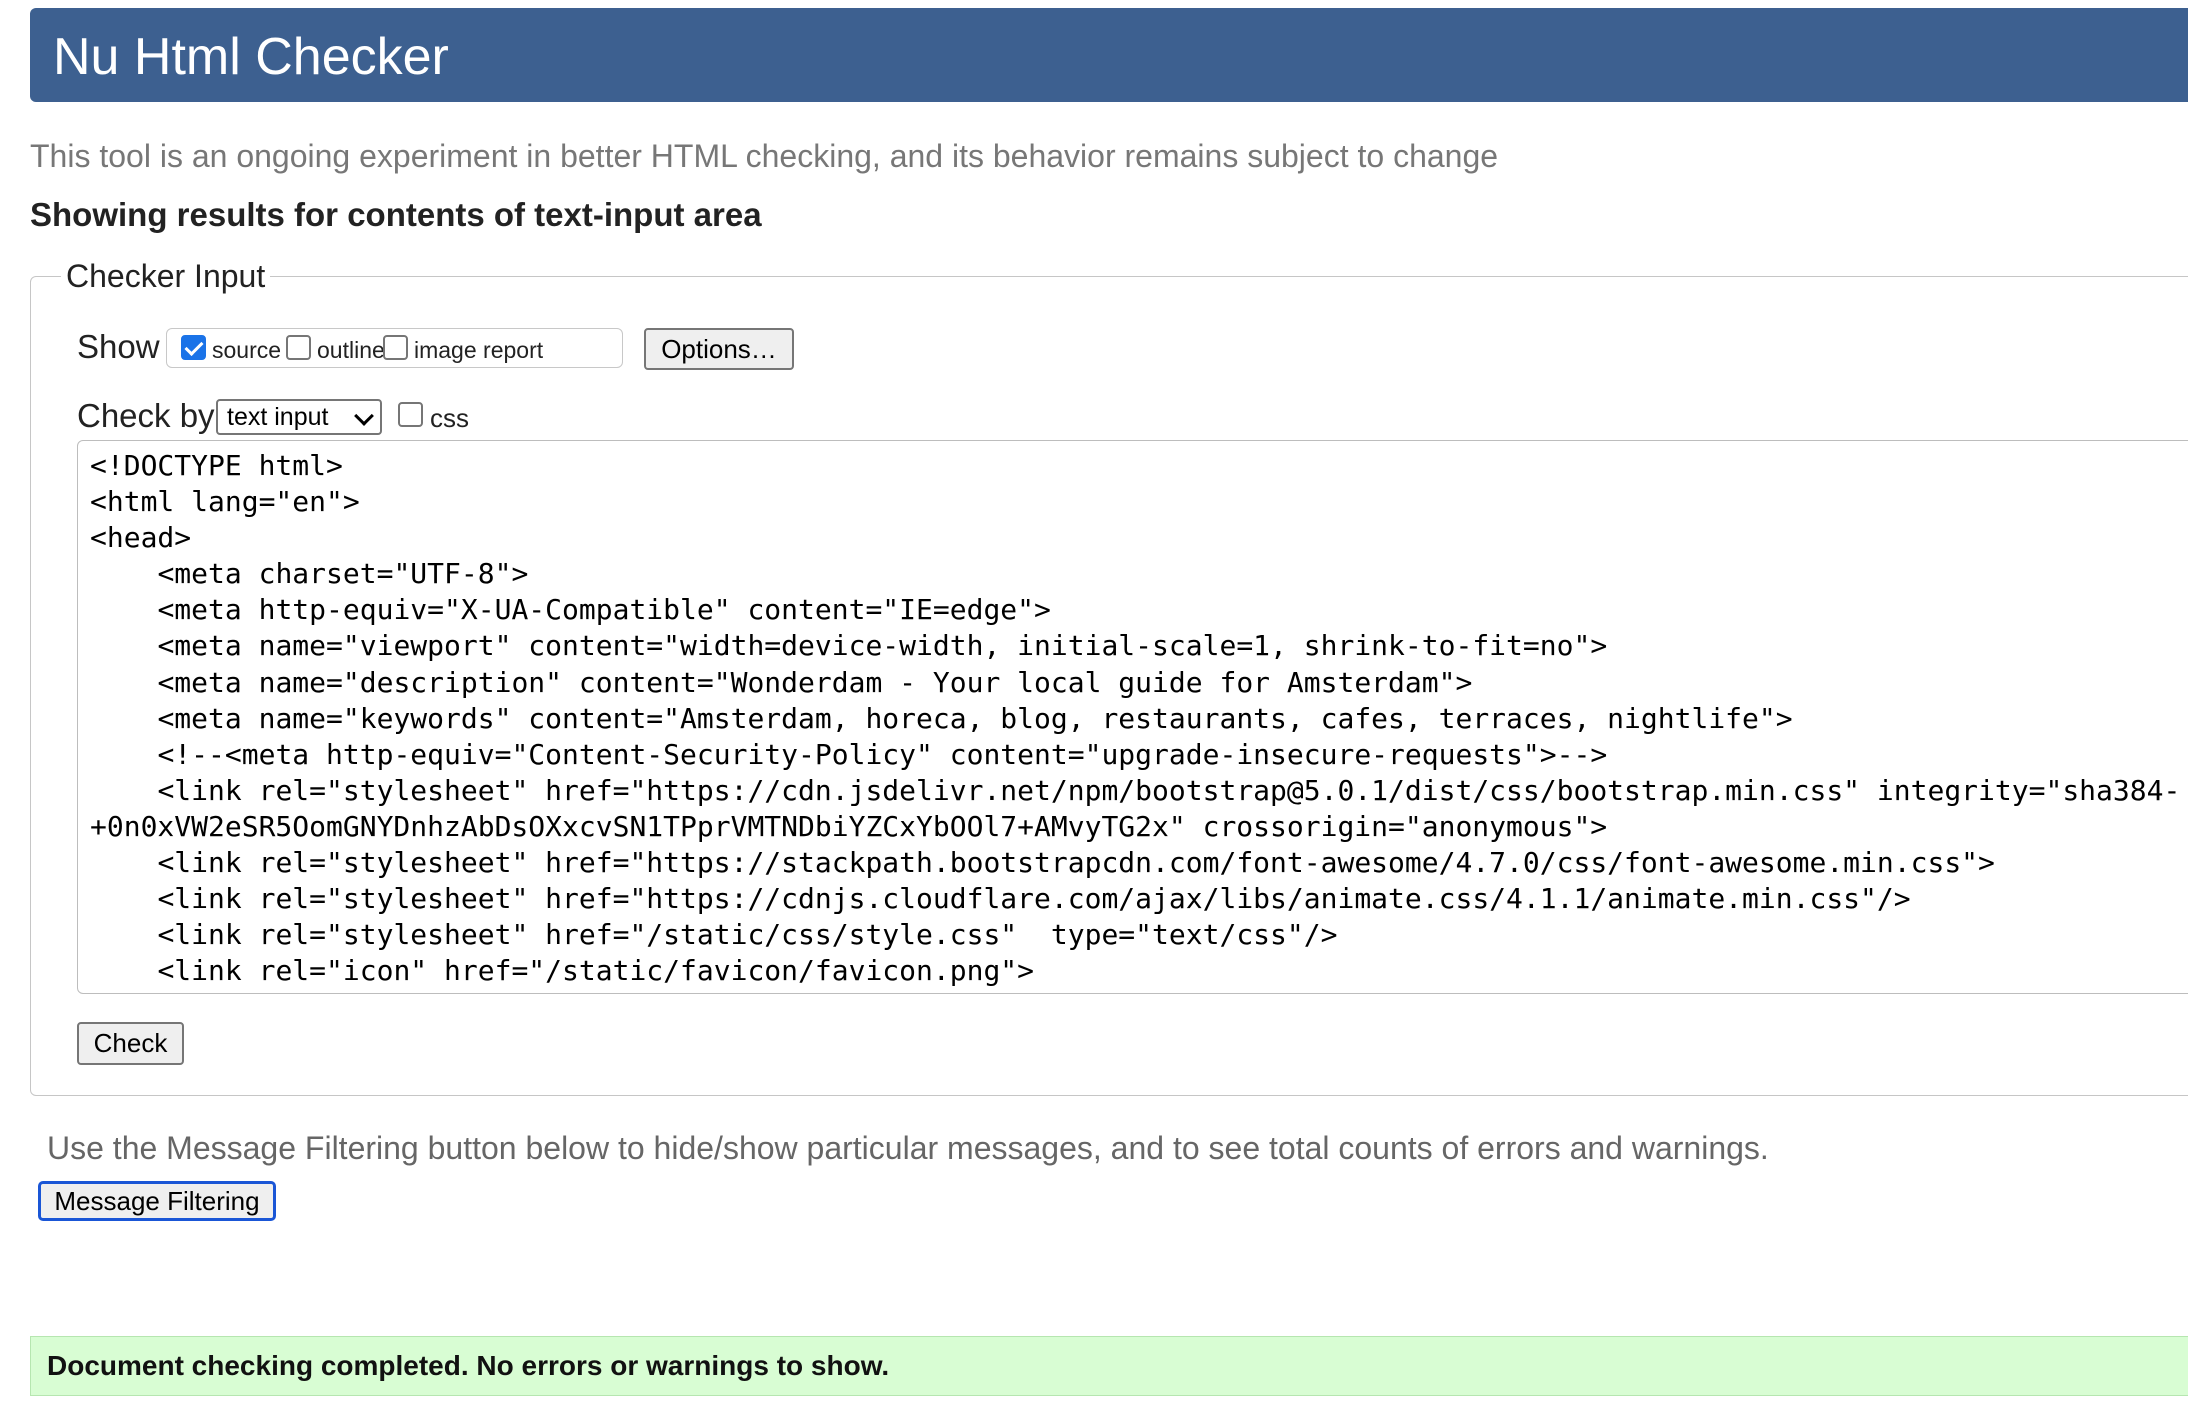 The width and height of the screenshot is (2188, 1416). Describe the element at coordinates (146, 415) in the screenshot. I see `check-by-label: Check by` at that location.